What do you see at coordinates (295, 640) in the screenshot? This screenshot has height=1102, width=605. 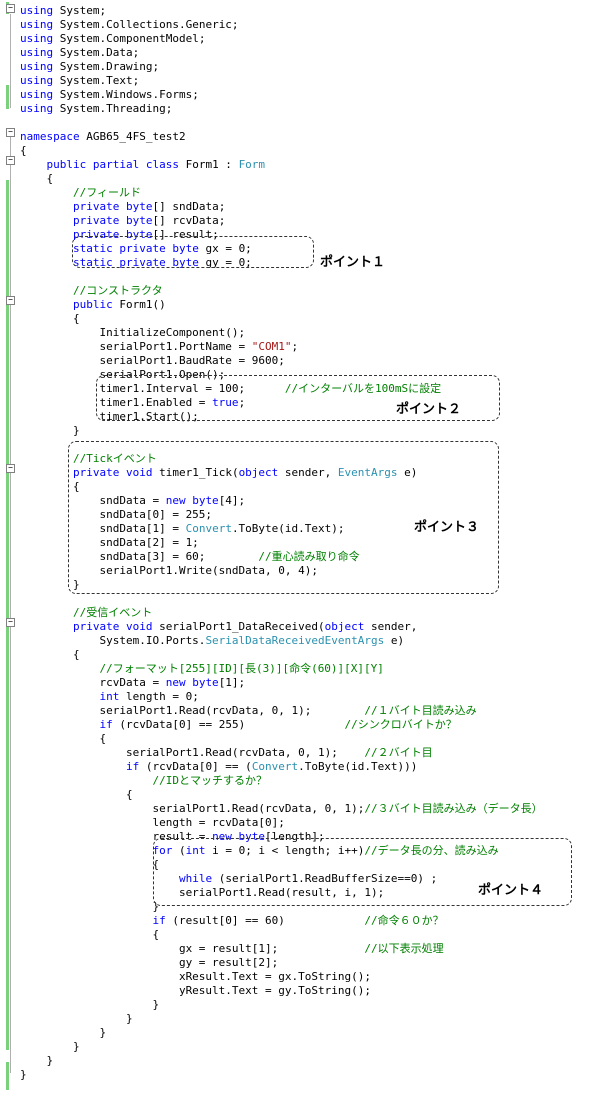 I see `code-token: SerialDataReceivedEventArgs` at bounding box center [295, 640].